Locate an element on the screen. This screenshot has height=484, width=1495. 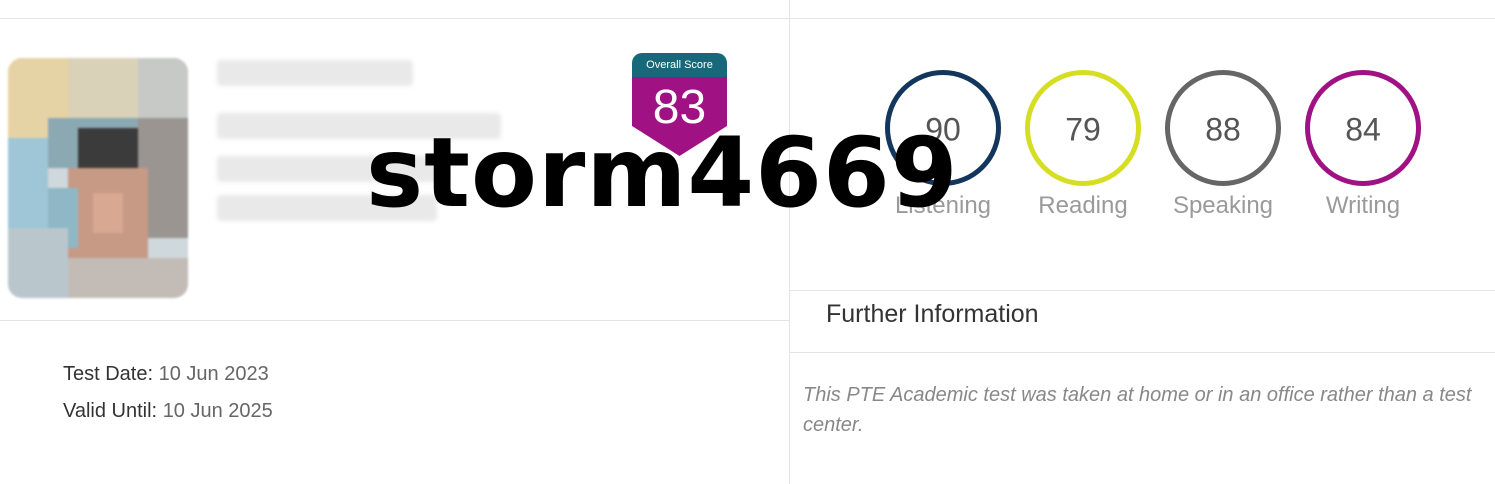
skill-writing: 84 Writing is located at coordinates (1363, 145).